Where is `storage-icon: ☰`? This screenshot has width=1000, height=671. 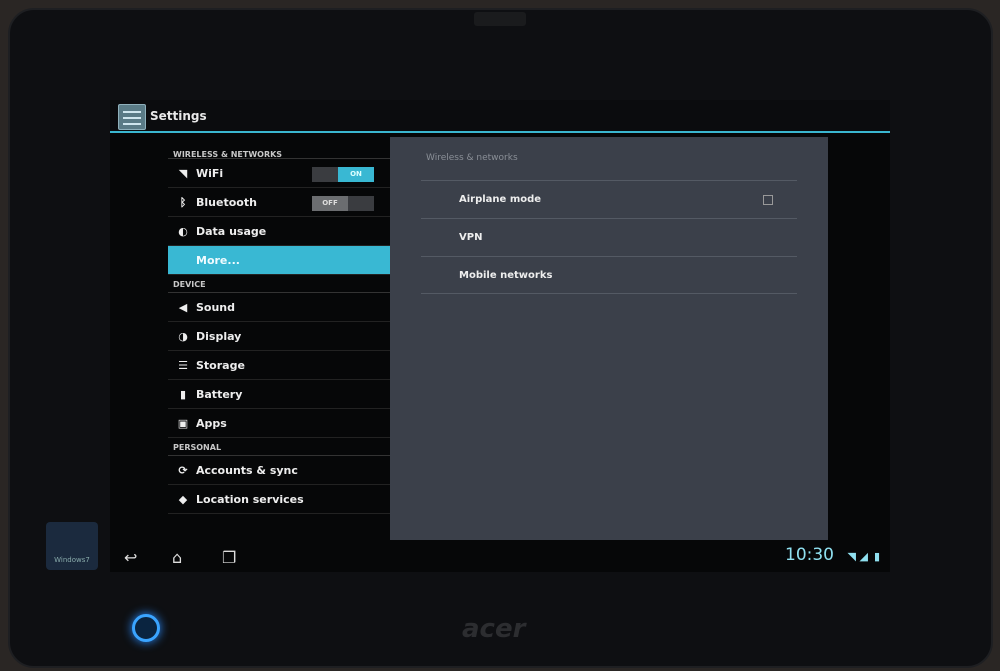
storage-icon: ☰ is located at coordinates (183, 365).